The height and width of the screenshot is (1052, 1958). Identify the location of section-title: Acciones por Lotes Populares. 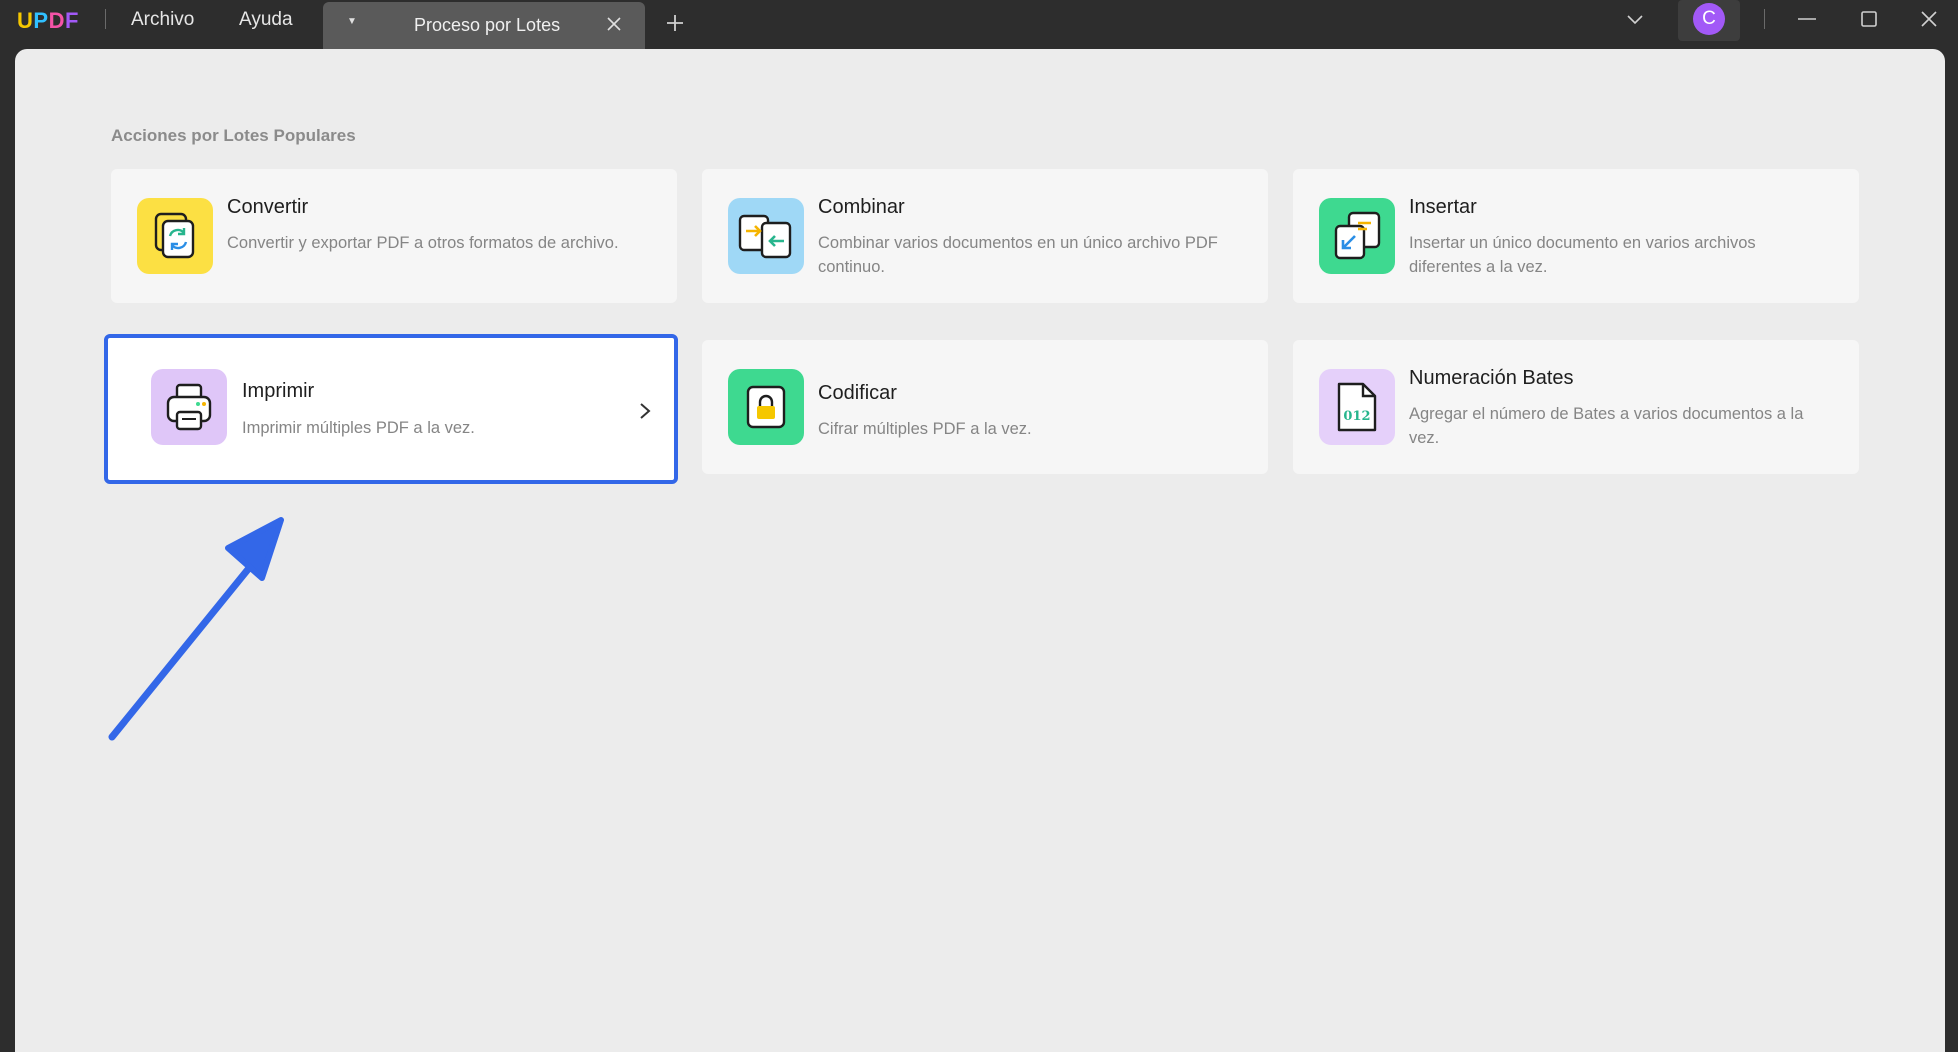
(233, 135).